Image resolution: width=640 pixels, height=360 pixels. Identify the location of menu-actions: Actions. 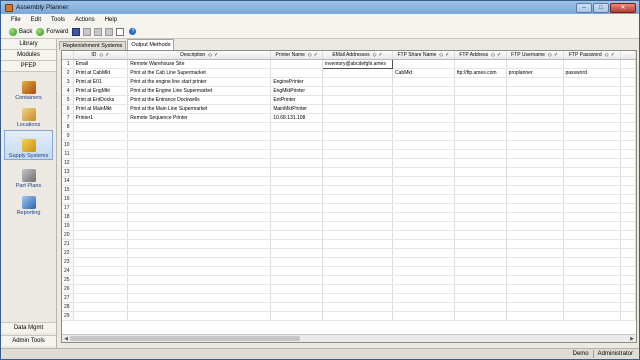
(85, 20).